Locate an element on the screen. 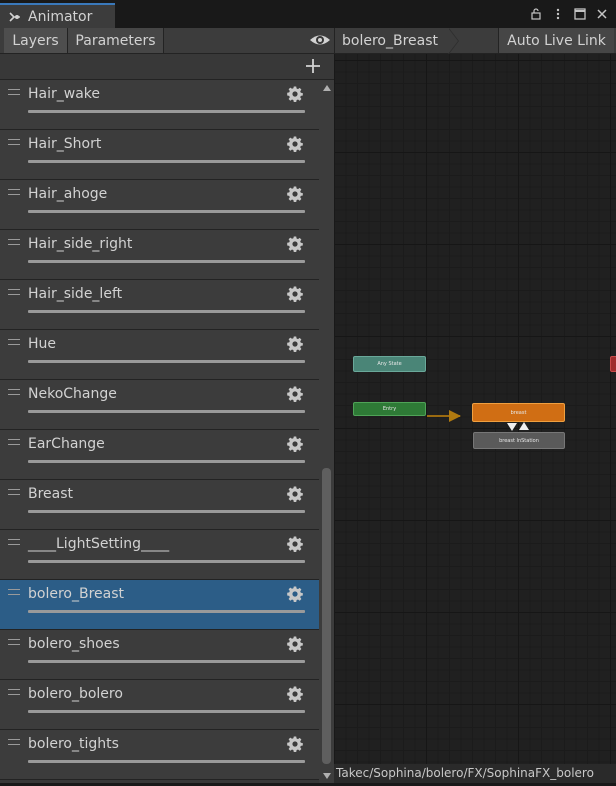 The image size is (616, 786). layer-name: Hair_Short is located at coordinates (65, 144).